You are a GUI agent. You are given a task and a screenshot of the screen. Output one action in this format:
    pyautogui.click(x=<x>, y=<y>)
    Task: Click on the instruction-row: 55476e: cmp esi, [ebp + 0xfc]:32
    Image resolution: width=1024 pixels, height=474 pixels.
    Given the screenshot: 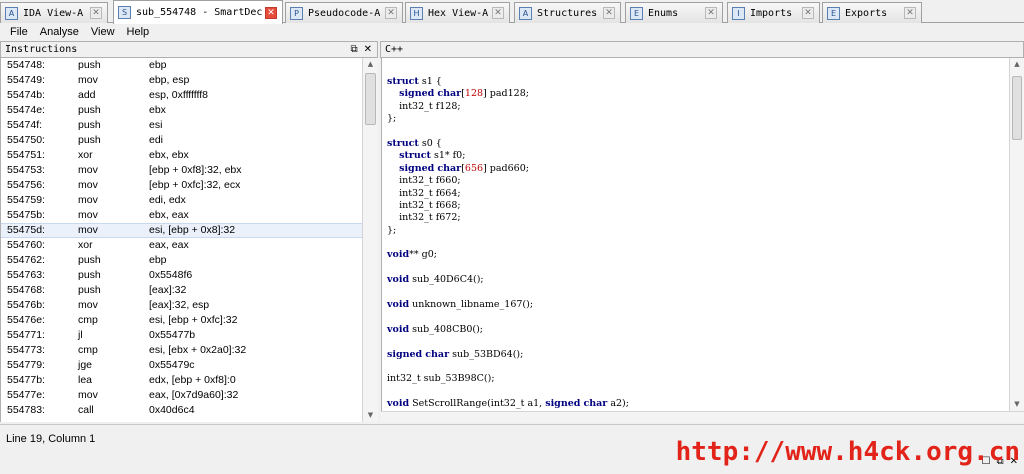 What is the action you would take?
    pyautogui.click(x=181, y=320)
    